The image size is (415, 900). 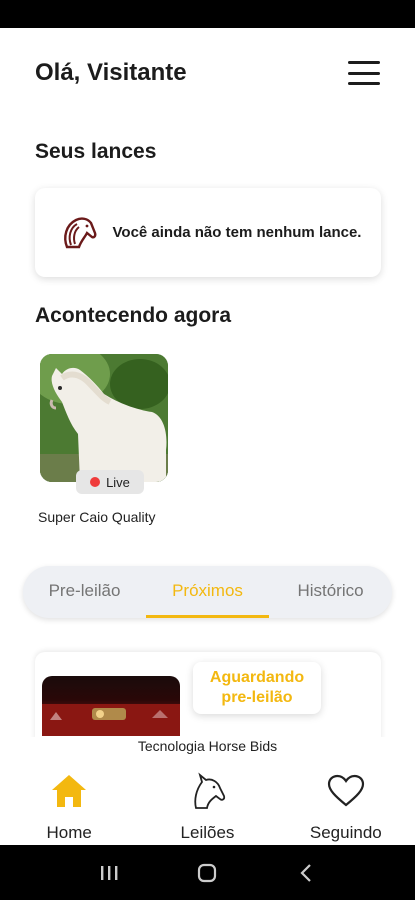 I want to click on live-badge: Live, so click(x=110, y=482).